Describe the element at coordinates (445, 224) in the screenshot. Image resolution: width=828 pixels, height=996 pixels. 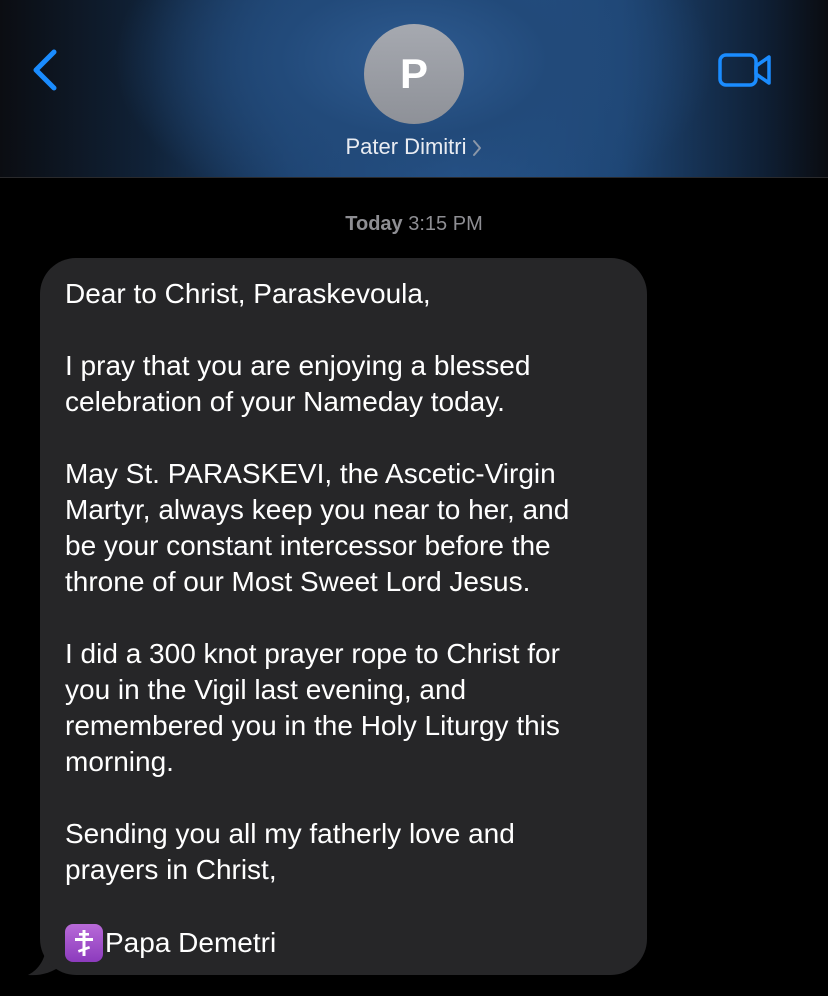
I see `timestamp-time: 3:15 PM` at that location.